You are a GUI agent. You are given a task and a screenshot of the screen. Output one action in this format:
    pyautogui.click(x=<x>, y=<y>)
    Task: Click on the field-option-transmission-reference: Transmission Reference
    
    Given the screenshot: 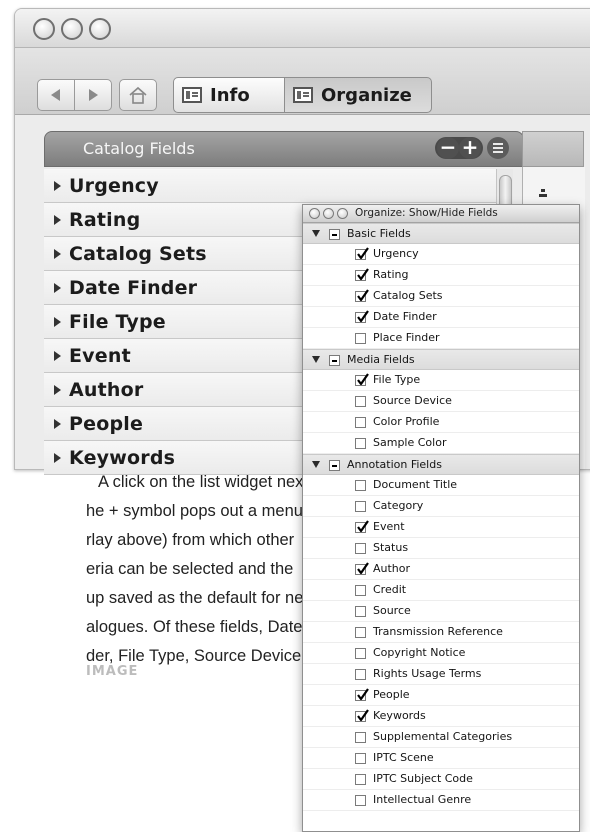 What is the action you would take?
    pyautogui.click(x=441, y=632)
    